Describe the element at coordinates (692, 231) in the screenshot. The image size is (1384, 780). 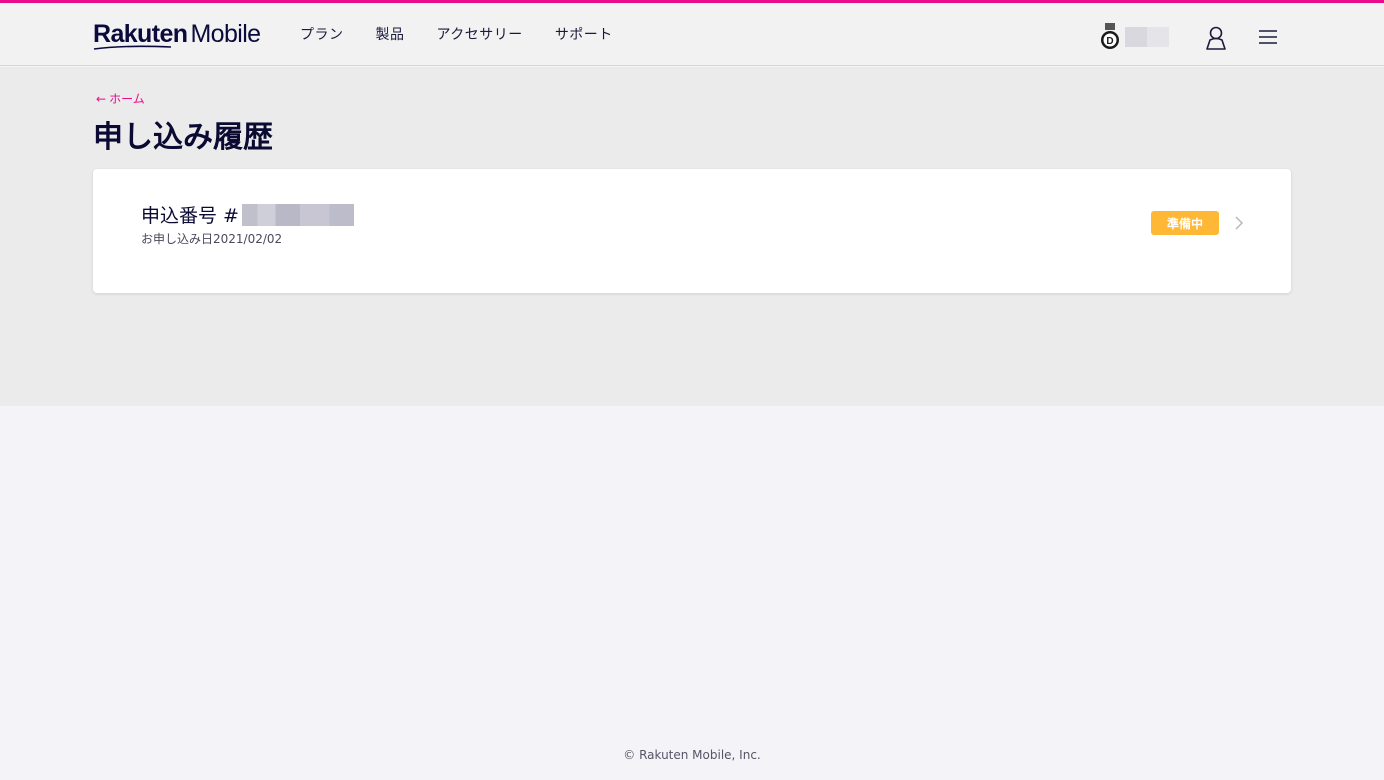
I see `order-card: 申込番号 # お申し込み日2021/02/02 準備中` at that location.